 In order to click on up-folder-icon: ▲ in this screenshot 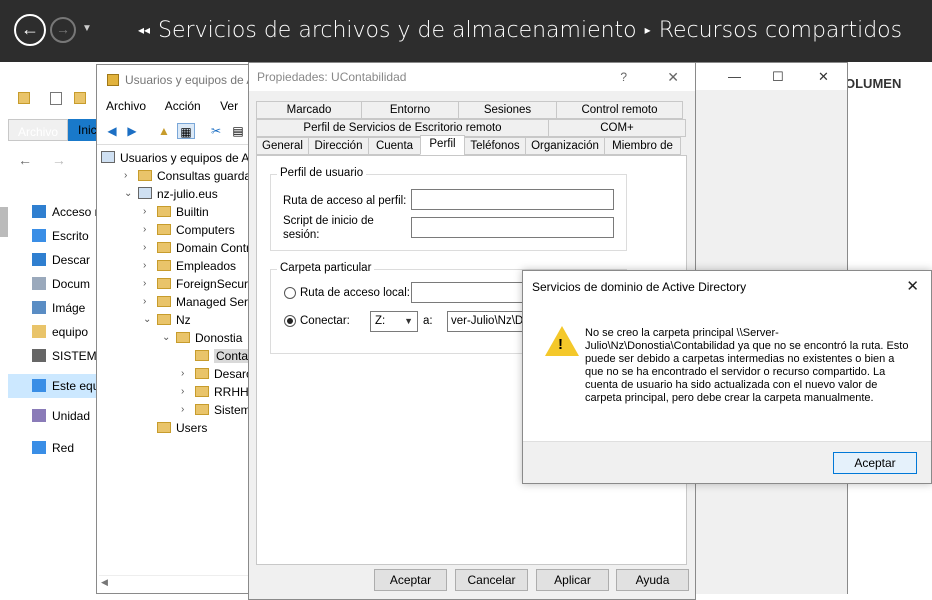, I will do `click(164, 131)`.